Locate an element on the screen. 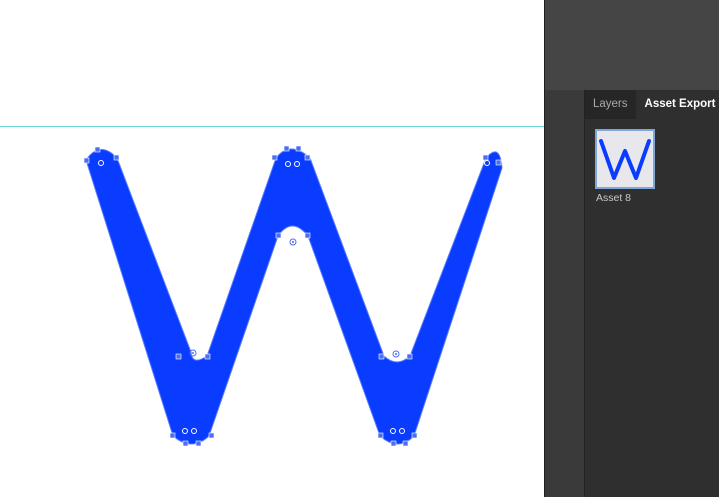 The width and height of the screenshot is (719, 497). asset-thumbnail is located at coordinates (625, 159).